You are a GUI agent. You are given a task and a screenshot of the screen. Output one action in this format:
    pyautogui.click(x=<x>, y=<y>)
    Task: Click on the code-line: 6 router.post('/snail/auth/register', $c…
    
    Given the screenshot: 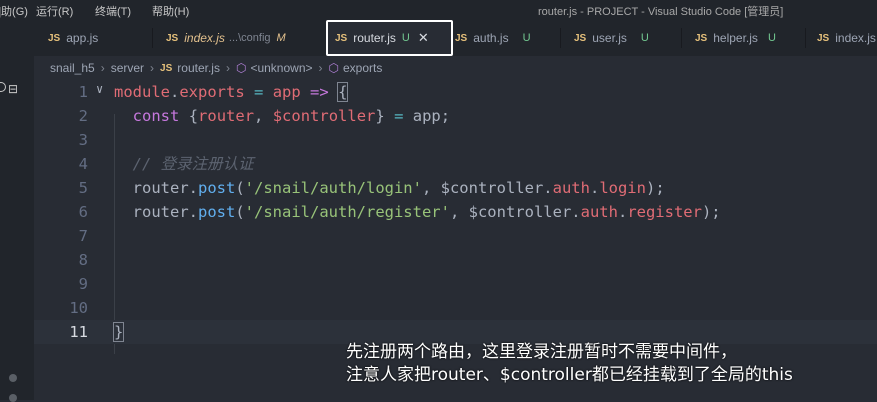 What is the action you would take?
    pyautogui.click(x=455, y=212)
    